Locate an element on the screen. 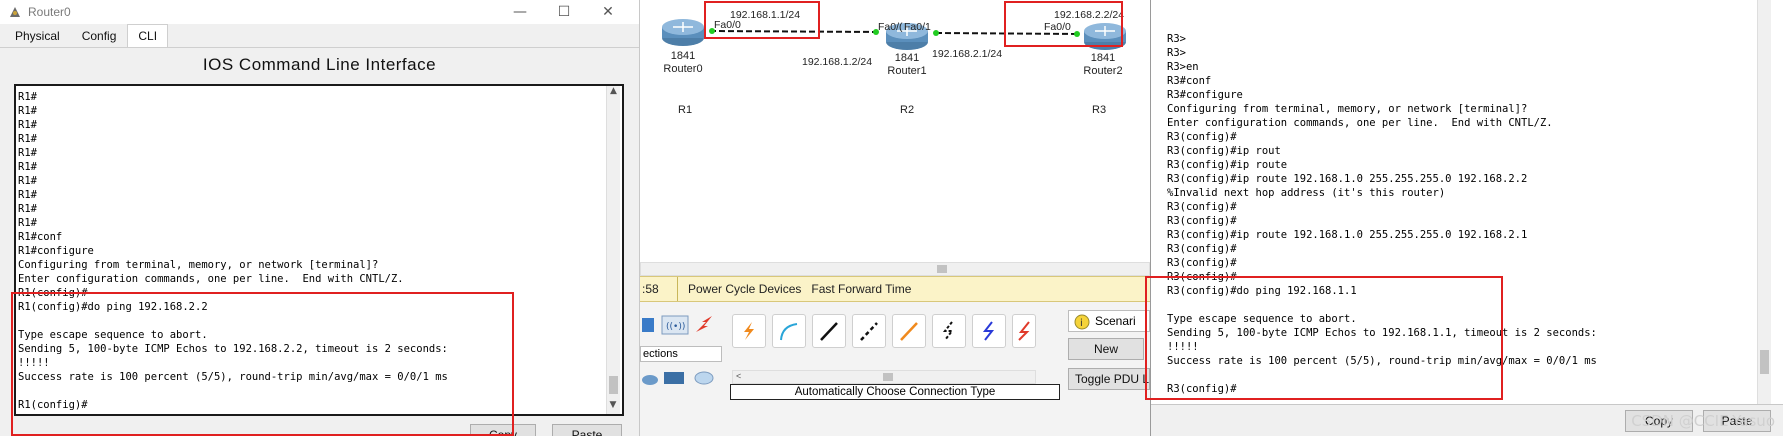 The height and width of the screenshot is (436, 1783). router1-label: 1841 Router1 is located at coordinates (907, 65).